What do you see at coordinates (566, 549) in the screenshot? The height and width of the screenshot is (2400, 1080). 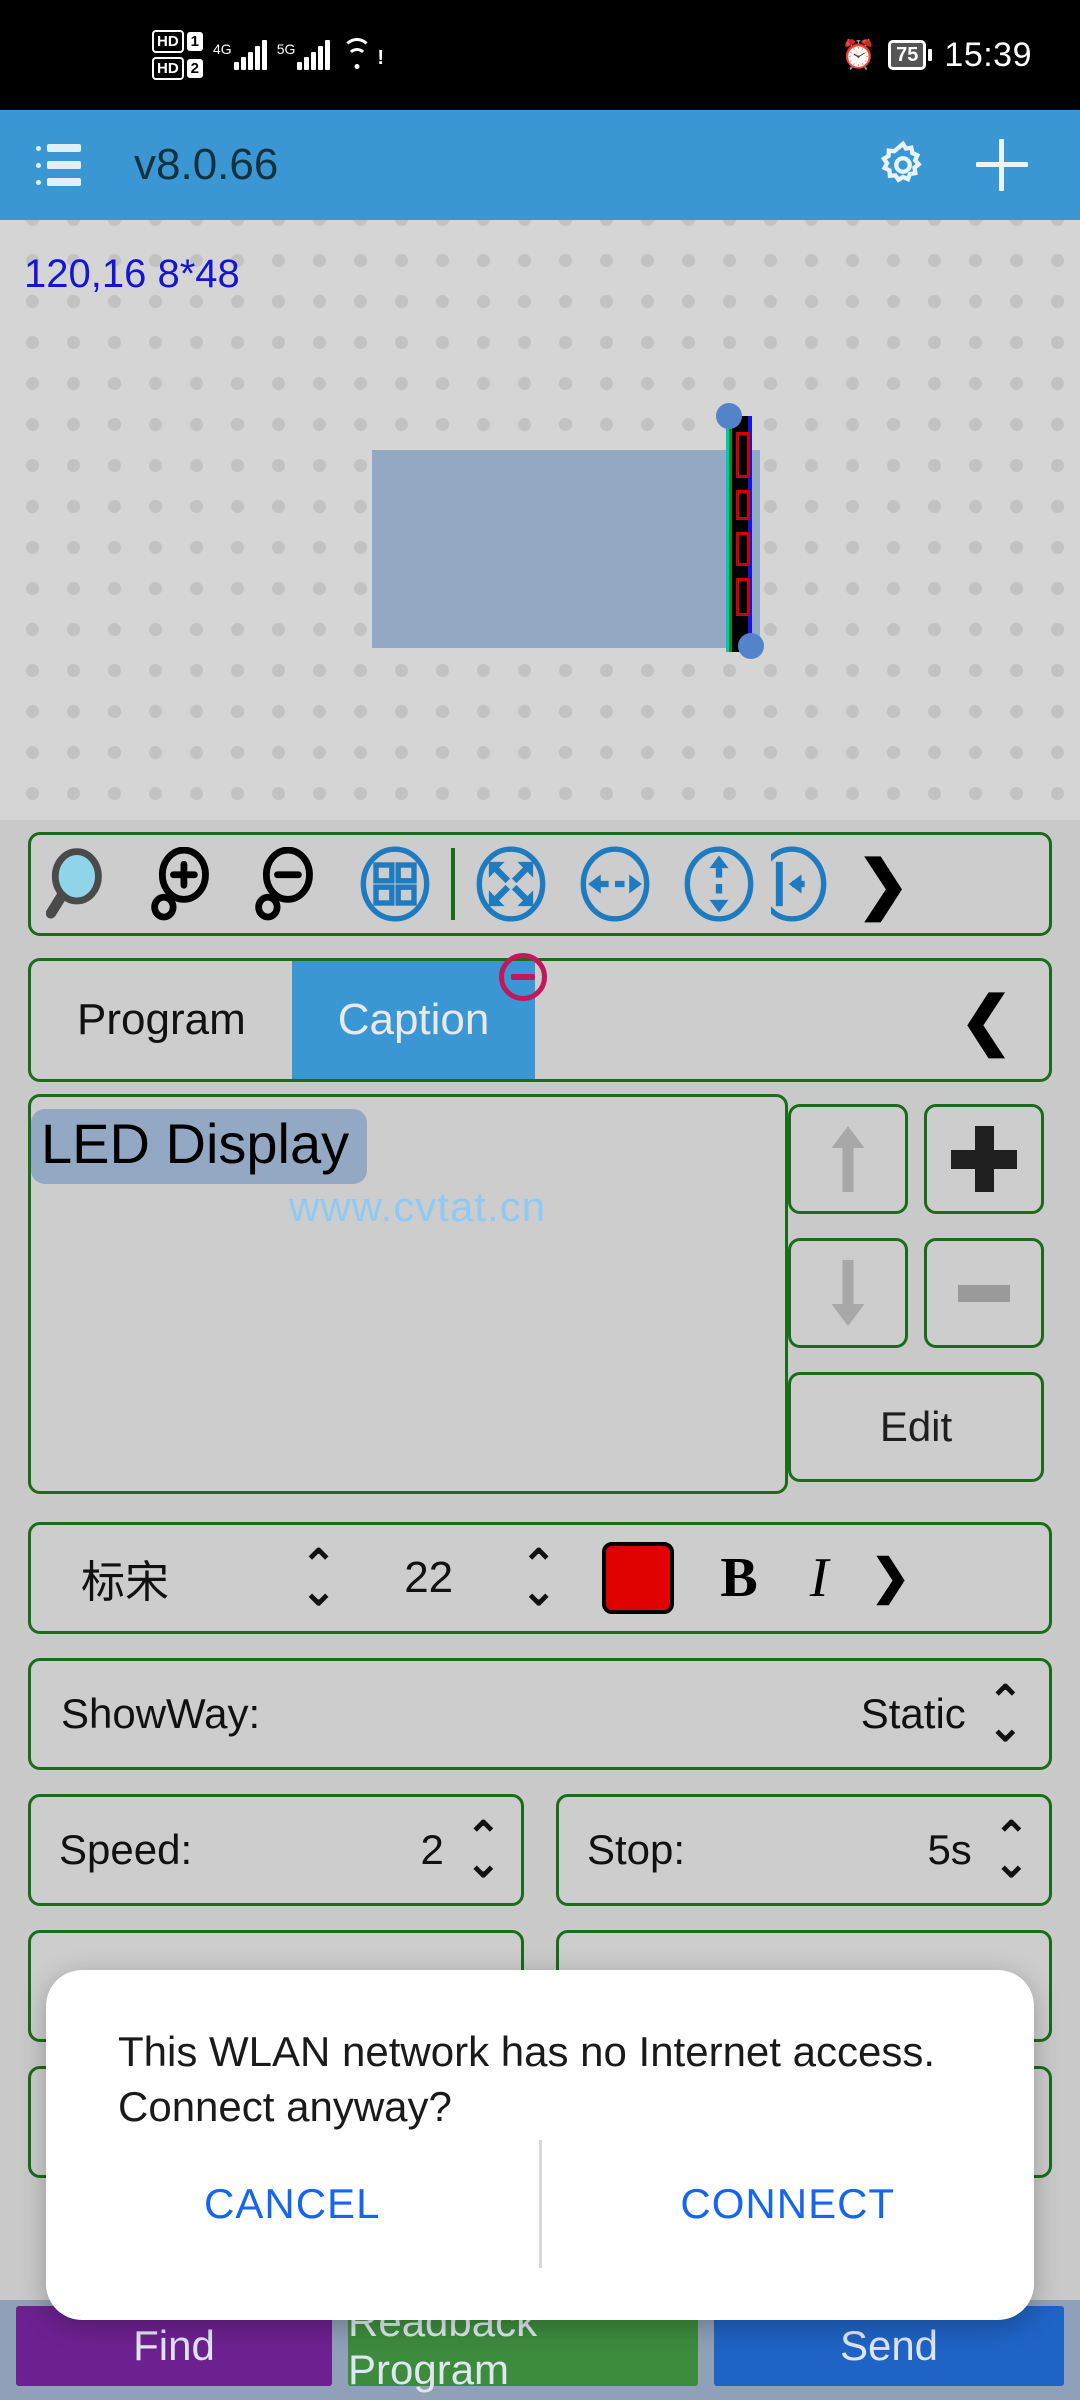 I see `selection-rectangle` at bounding box center [566, 549].